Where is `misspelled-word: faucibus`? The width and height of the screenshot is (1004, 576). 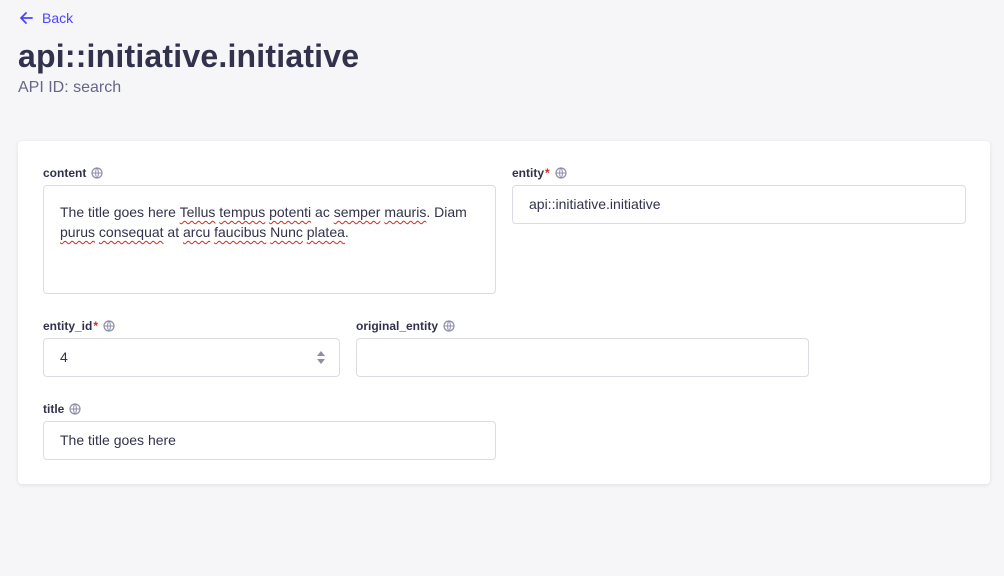
misspelled-word: faucibus is located at coordinates (240, 232).